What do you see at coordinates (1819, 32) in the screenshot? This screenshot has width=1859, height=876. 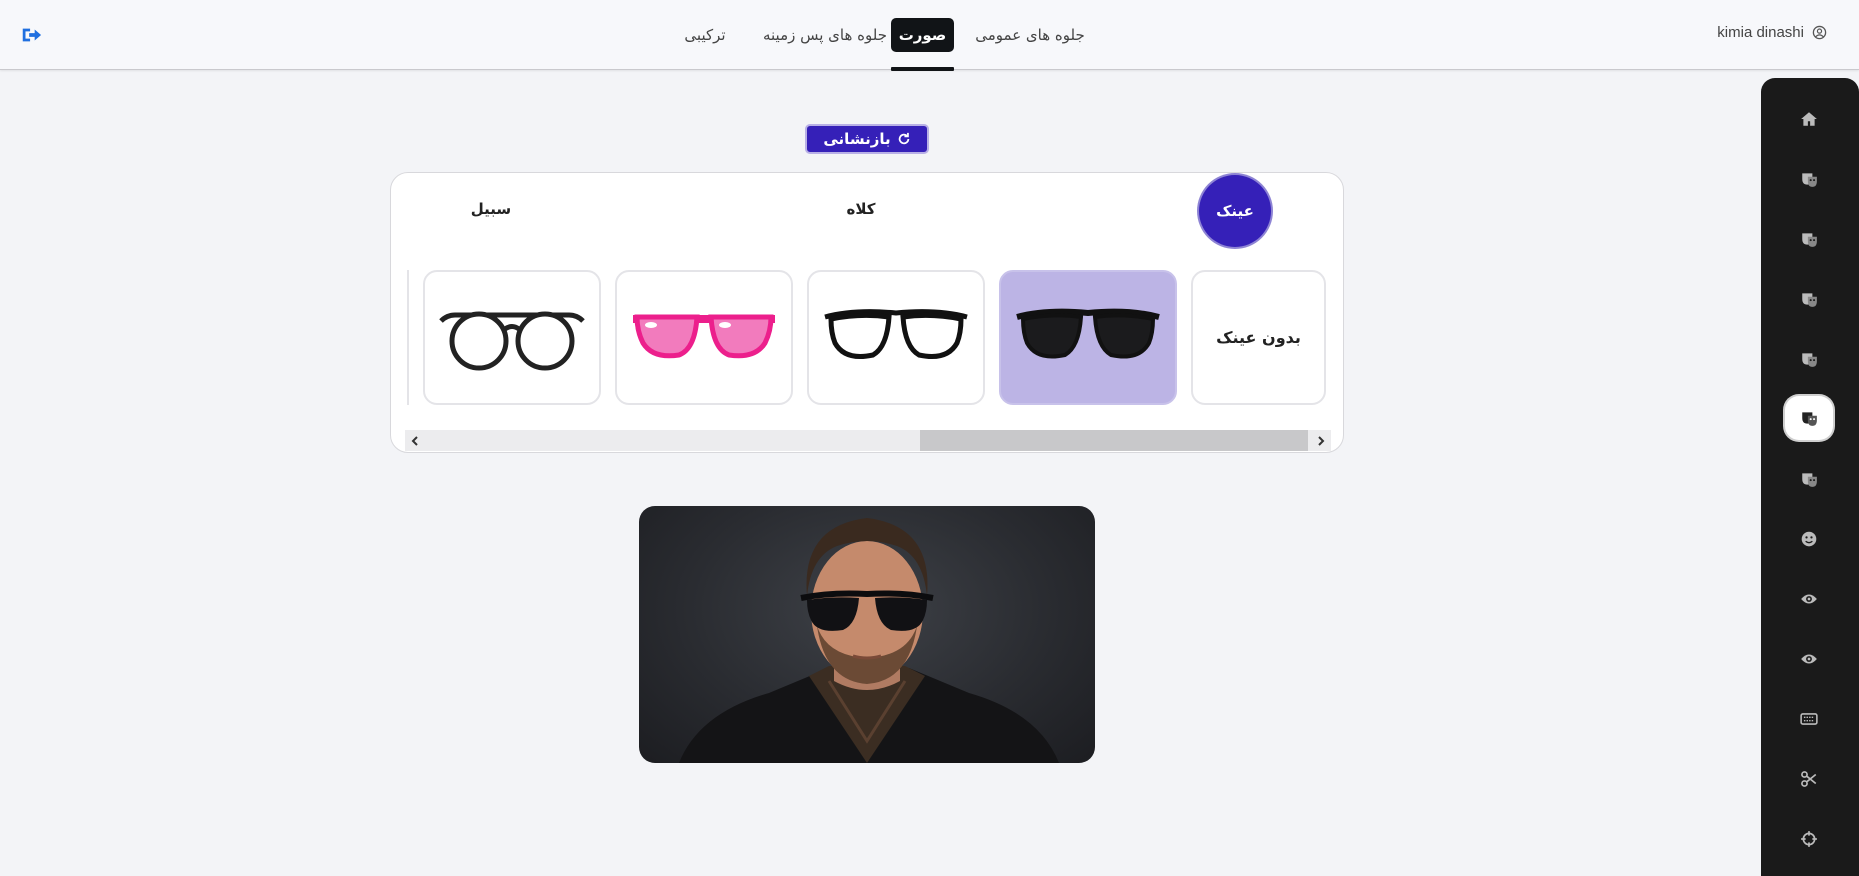 I see `user-circle-icon` at bounding box center [1819, 32].